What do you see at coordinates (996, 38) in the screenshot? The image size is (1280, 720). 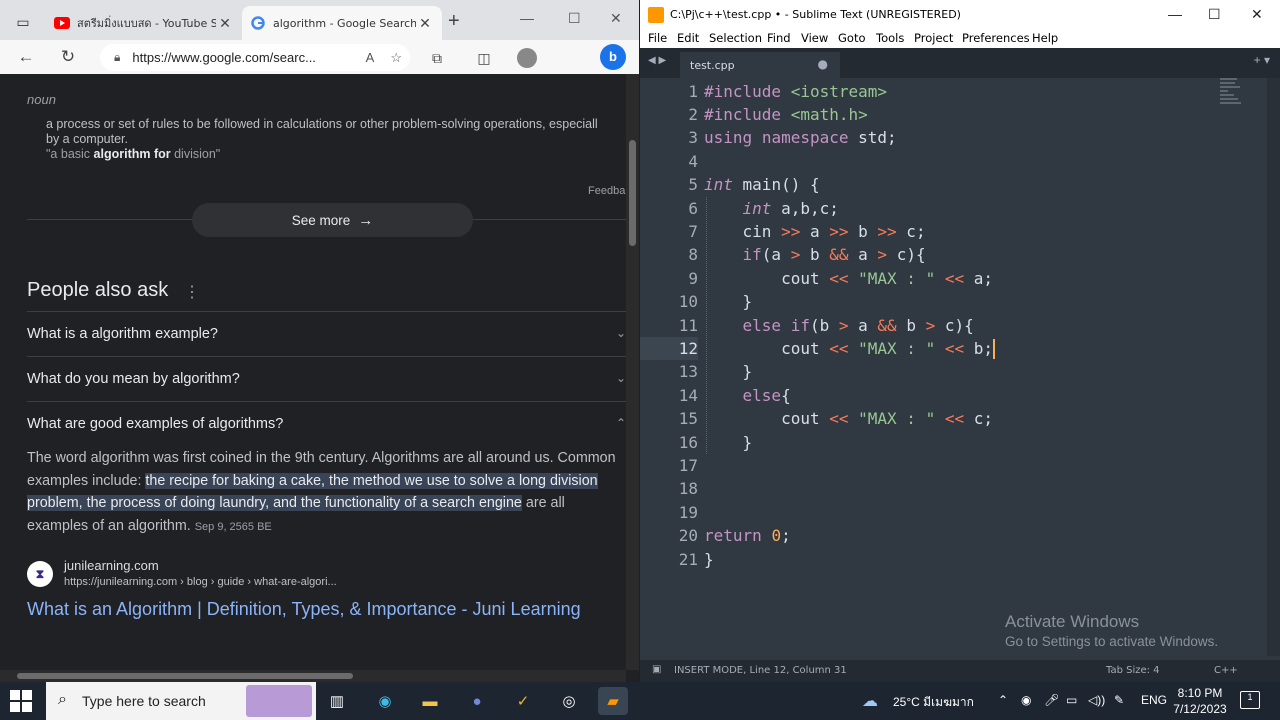 I see `menu-preferences: Preferences` at bounding box center [996, 38].